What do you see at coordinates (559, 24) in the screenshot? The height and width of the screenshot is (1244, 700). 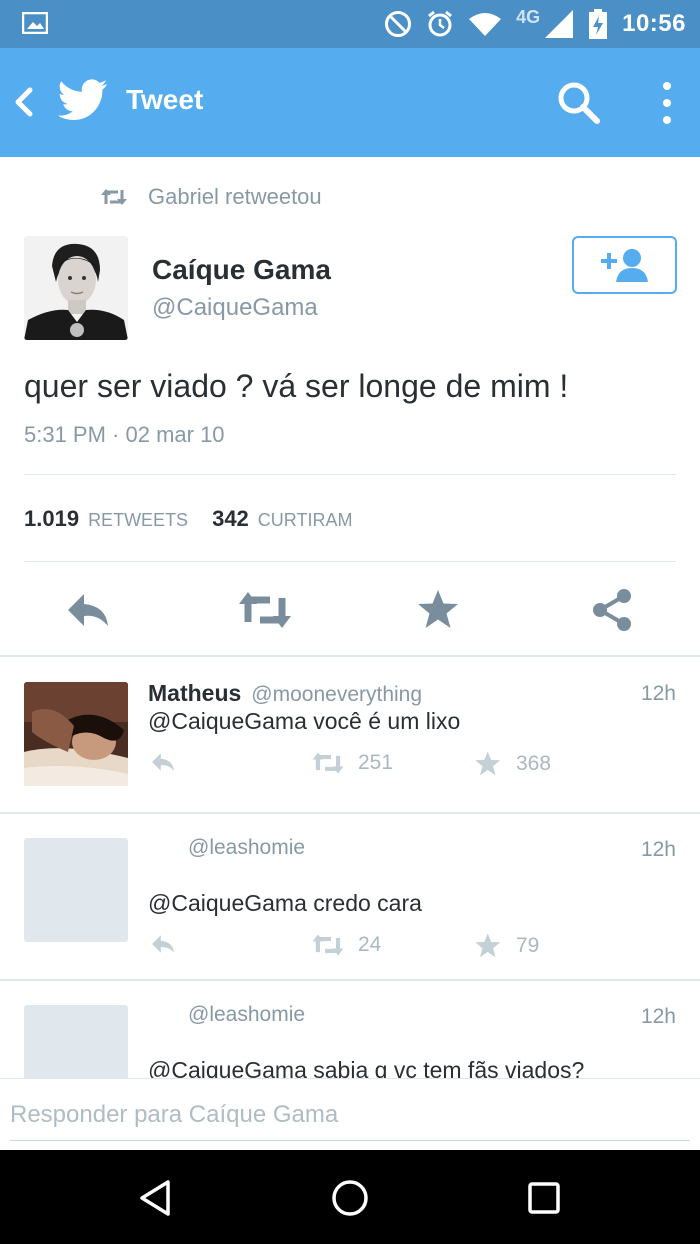 I see `signal-icon` at bounding box center [559, 24].